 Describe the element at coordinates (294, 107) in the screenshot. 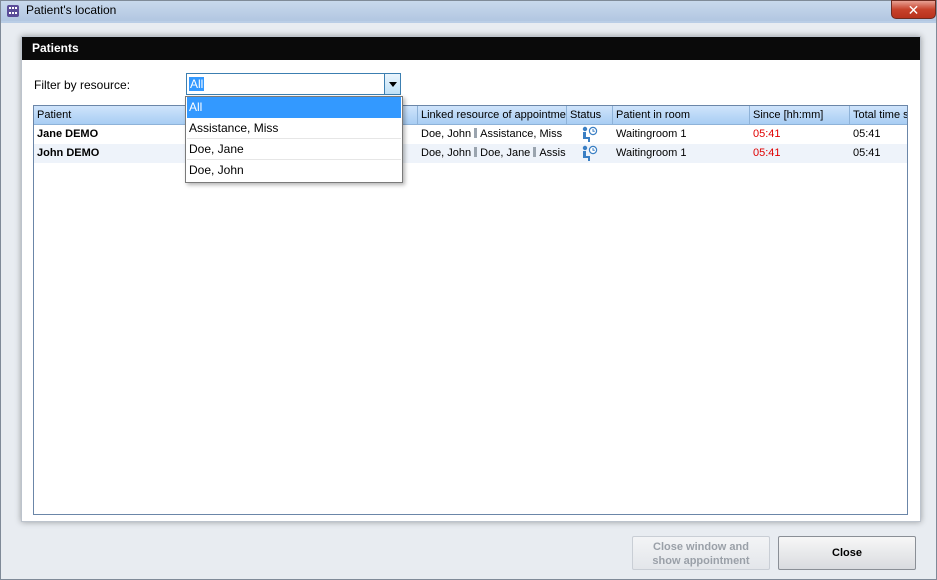

I see `dropdown-option-all: All` at that location.